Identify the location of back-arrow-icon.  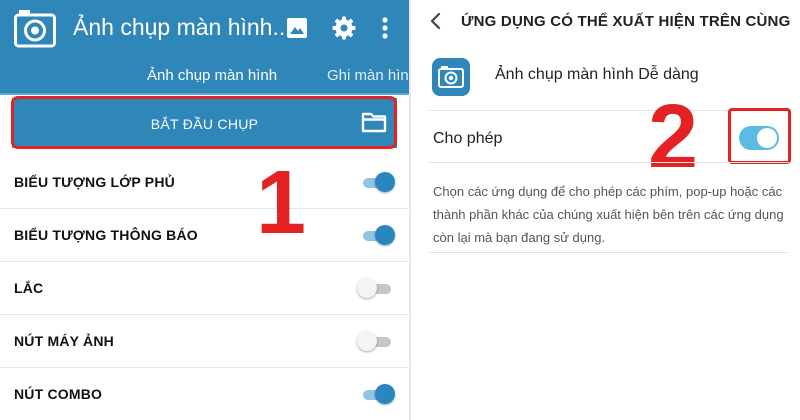
(436, 21).